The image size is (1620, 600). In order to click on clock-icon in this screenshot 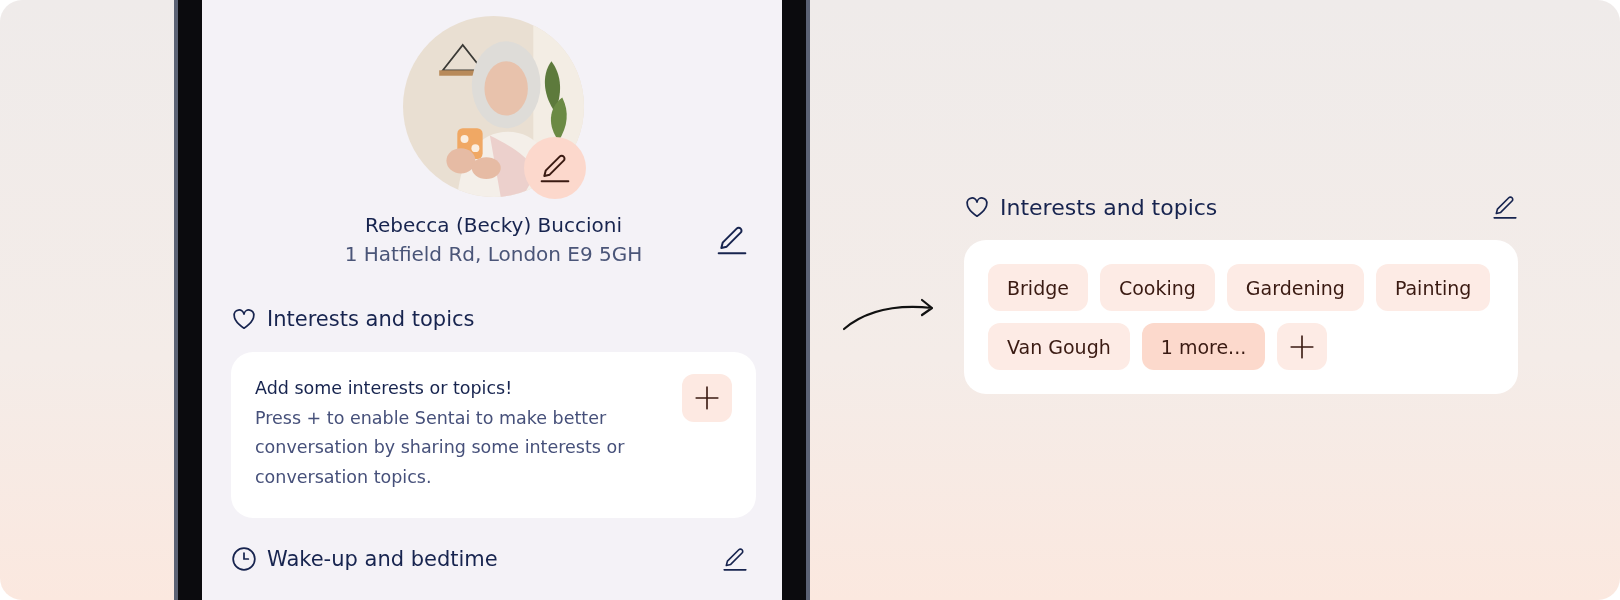, I will do `click(244, 559)`.